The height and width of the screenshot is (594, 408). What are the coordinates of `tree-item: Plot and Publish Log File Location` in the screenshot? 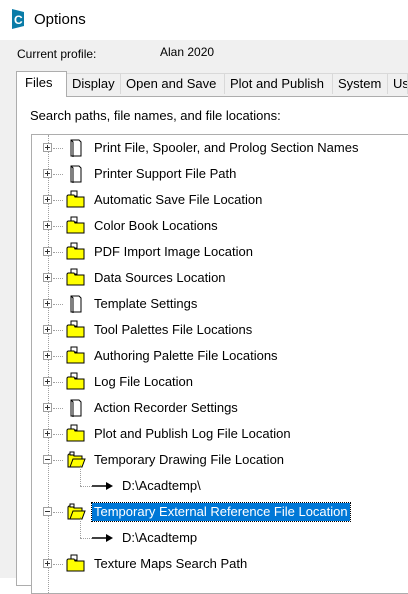 It's located at (220, 434).